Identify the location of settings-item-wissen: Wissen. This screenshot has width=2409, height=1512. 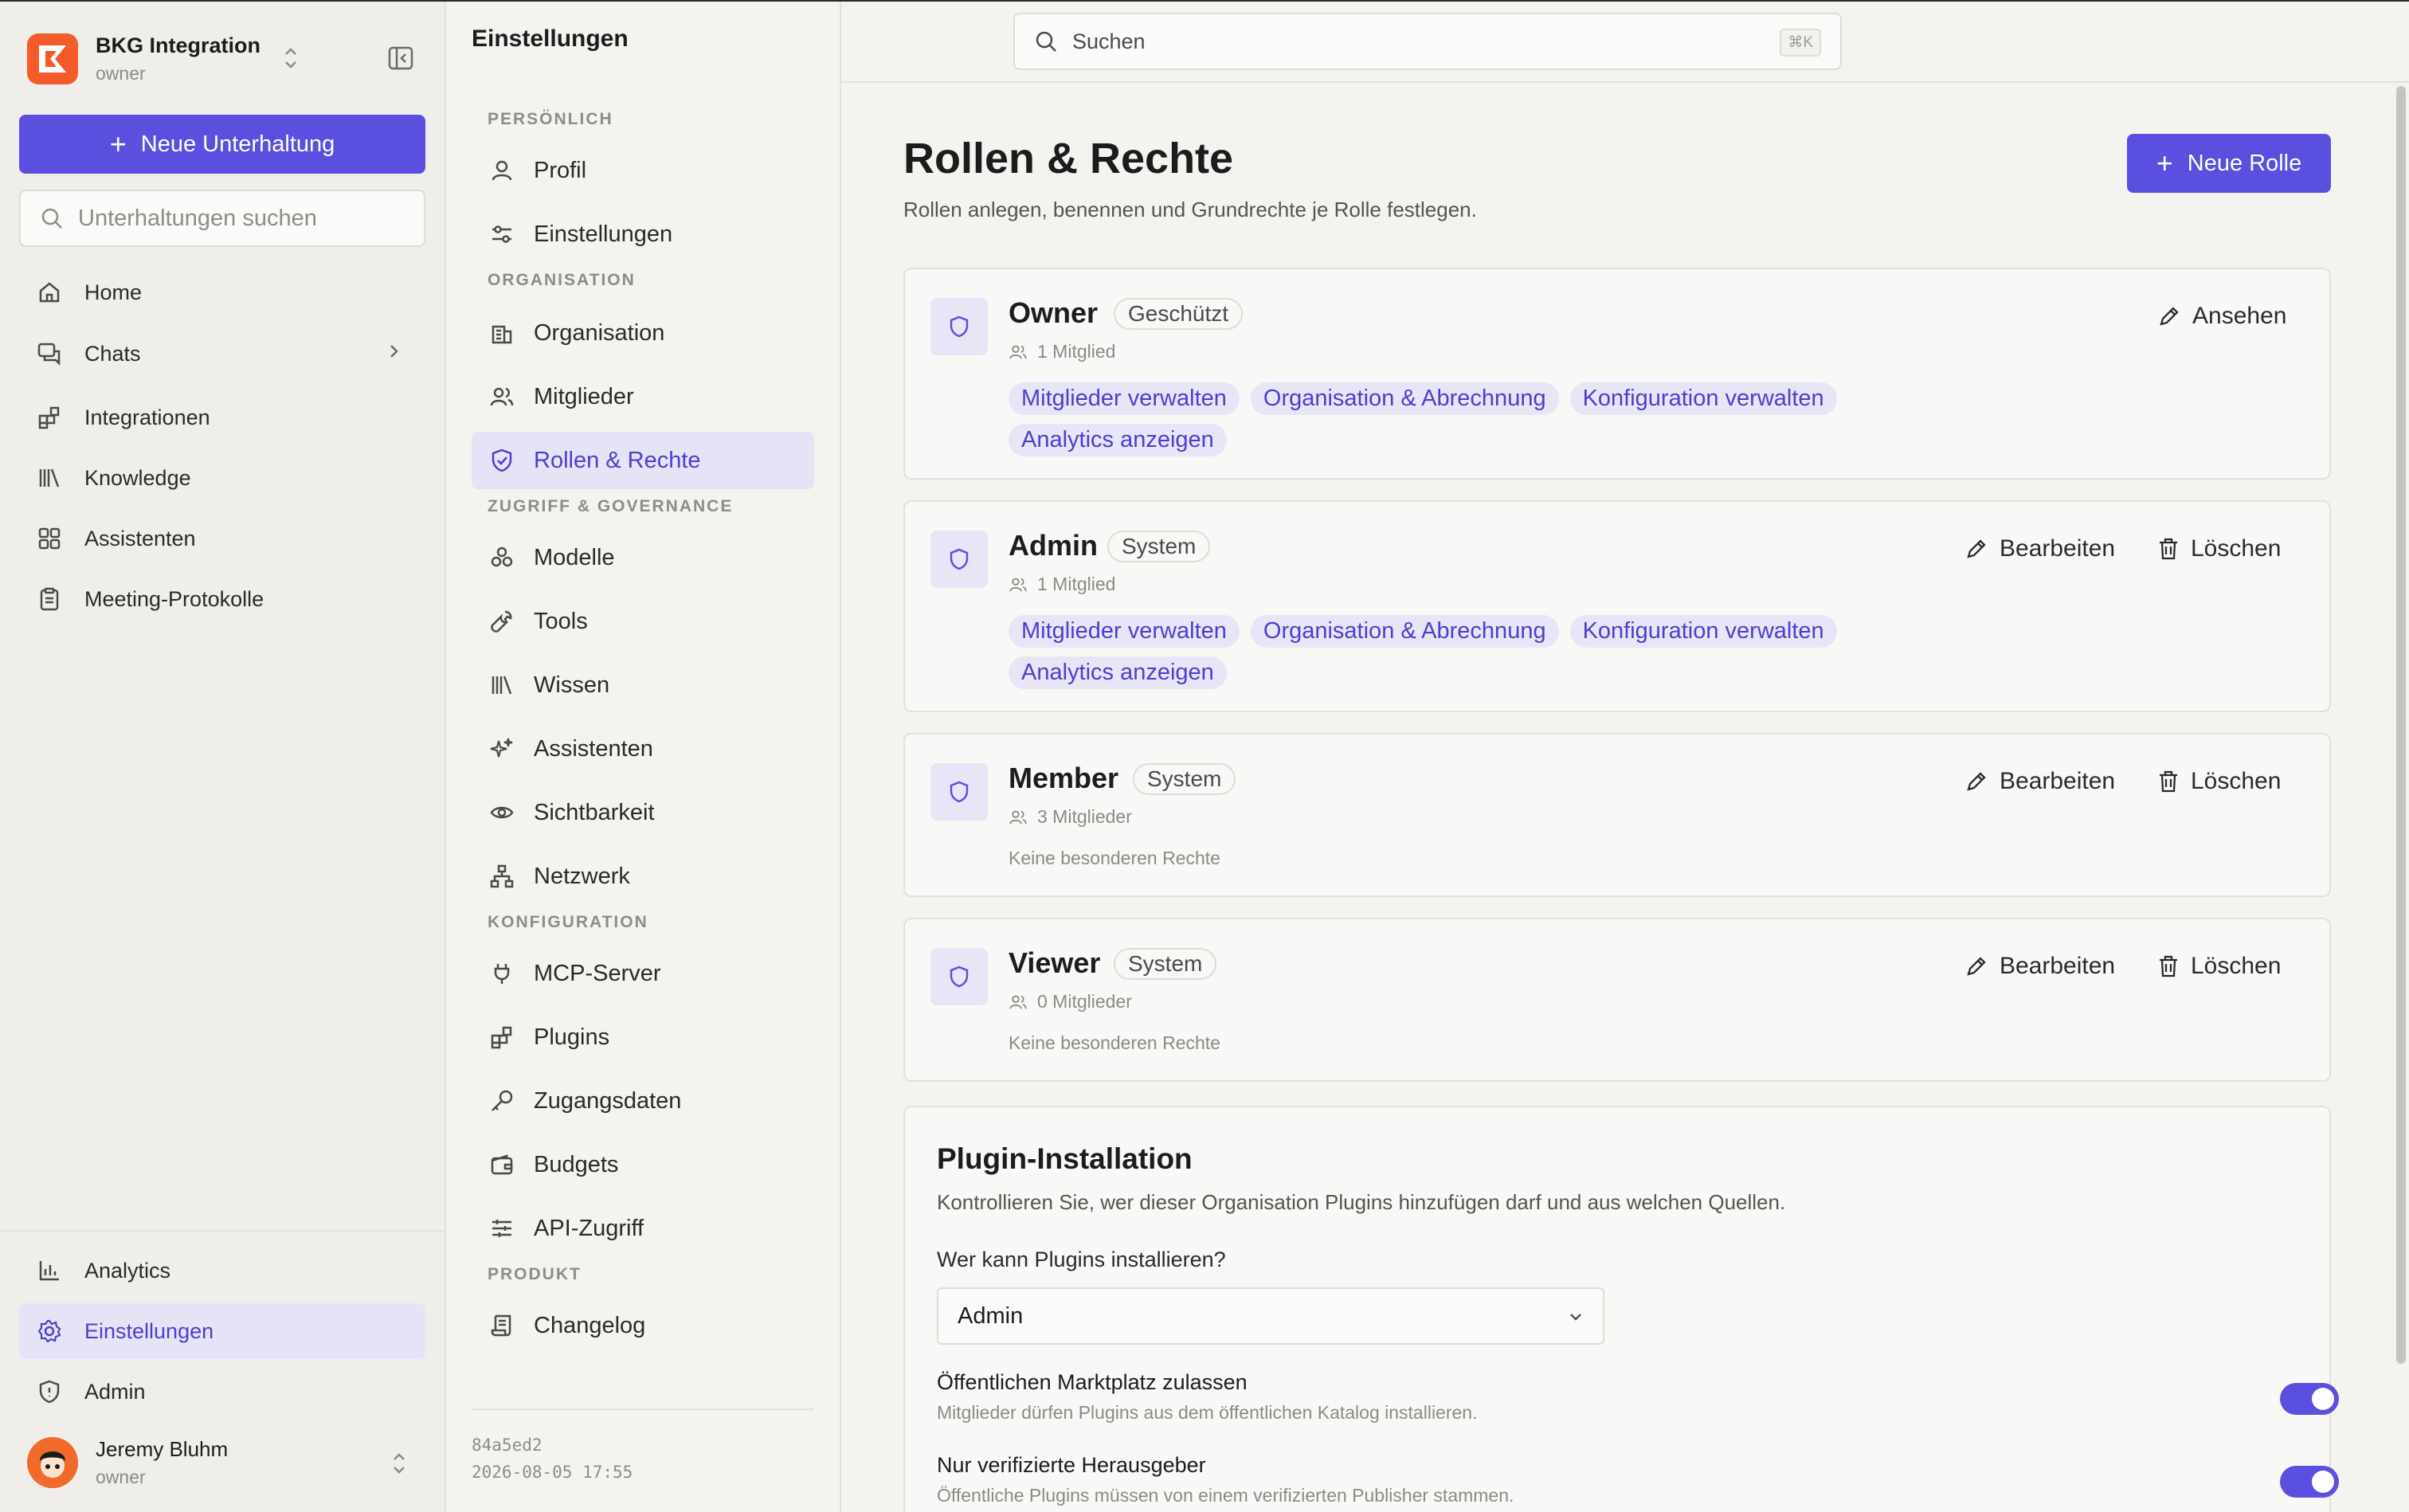
(643, 685).